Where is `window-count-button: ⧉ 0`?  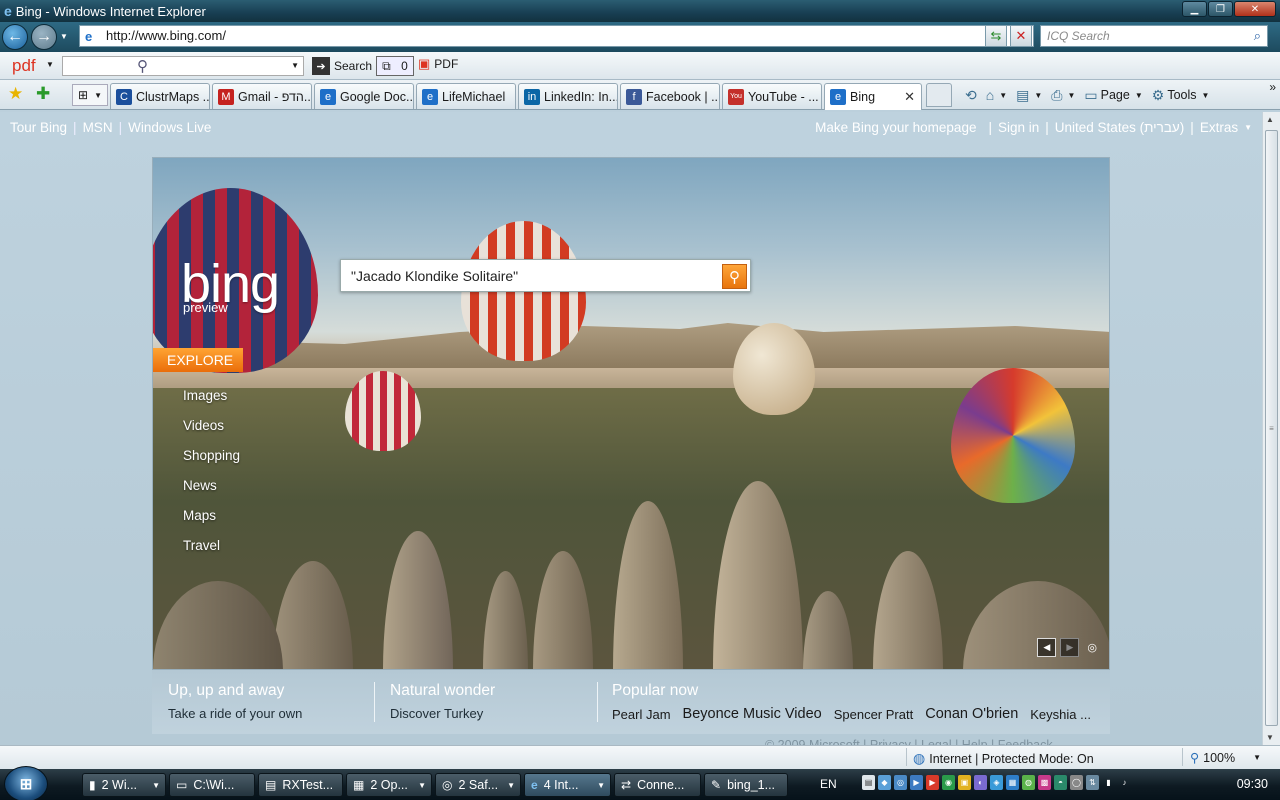
window-count-button: ⧉ 0 is located at coordinates (395, 66).